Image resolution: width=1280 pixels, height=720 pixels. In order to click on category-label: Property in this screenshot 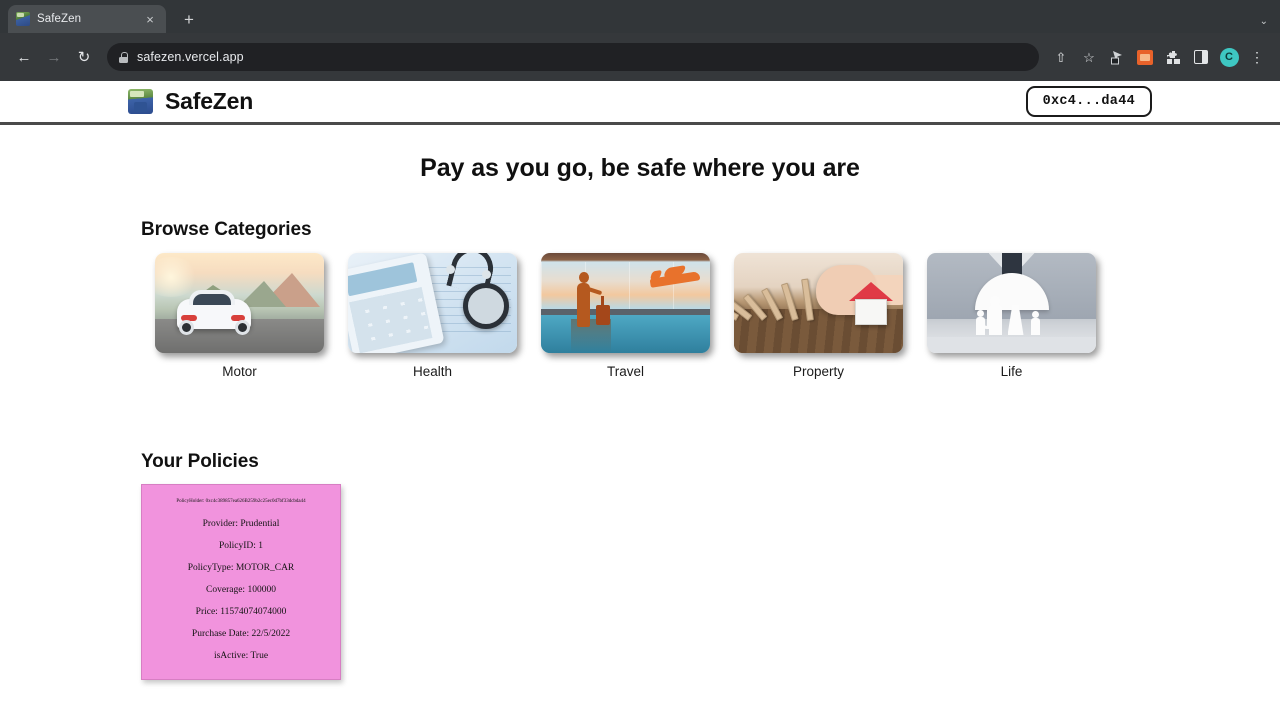, I will do `click(818, 371)`.